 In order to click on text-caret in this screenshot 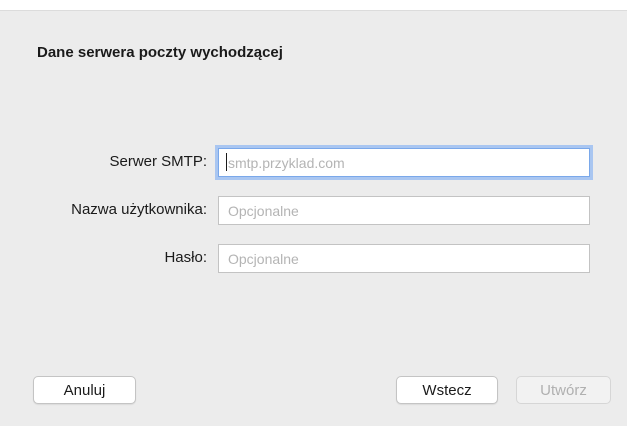, I will do `click(226, 162)`.